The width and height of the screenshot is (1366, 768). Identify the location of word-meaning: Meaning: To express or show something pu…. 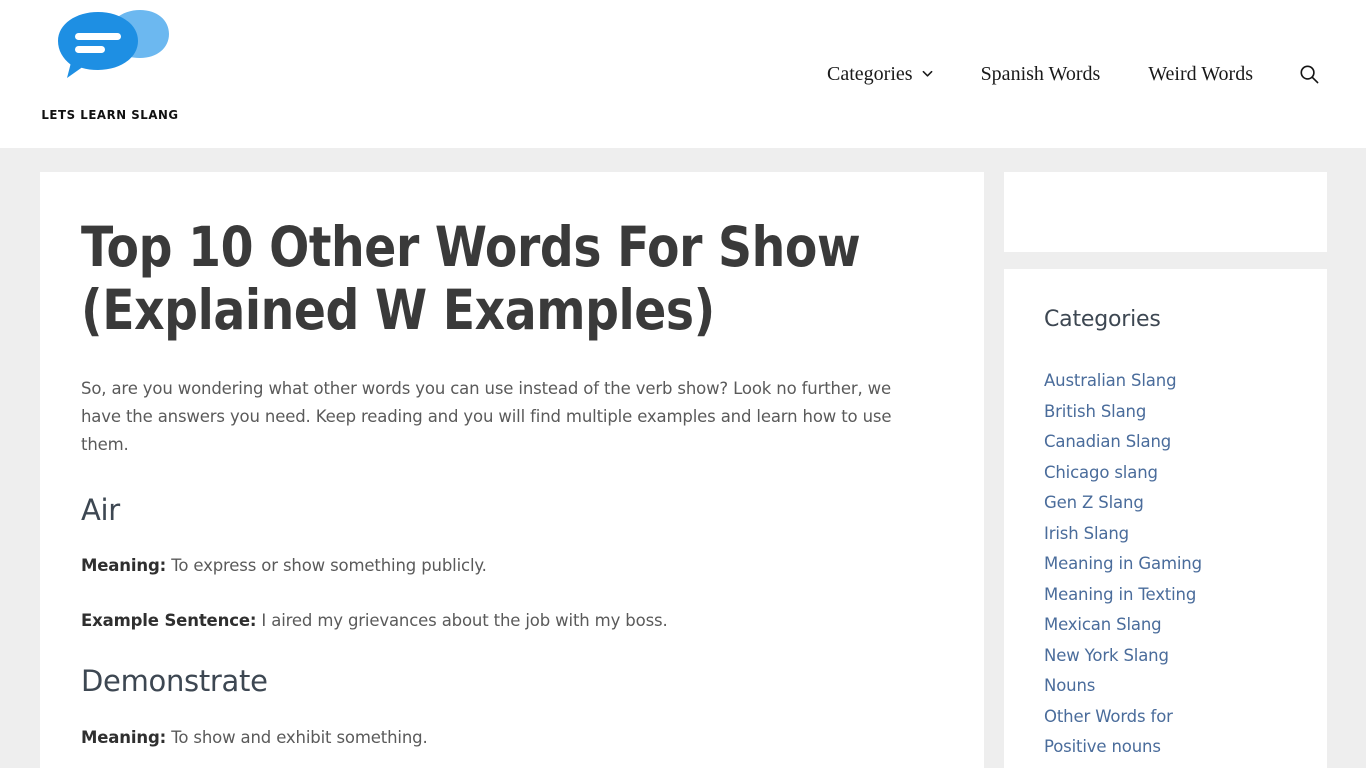
(512, 566).